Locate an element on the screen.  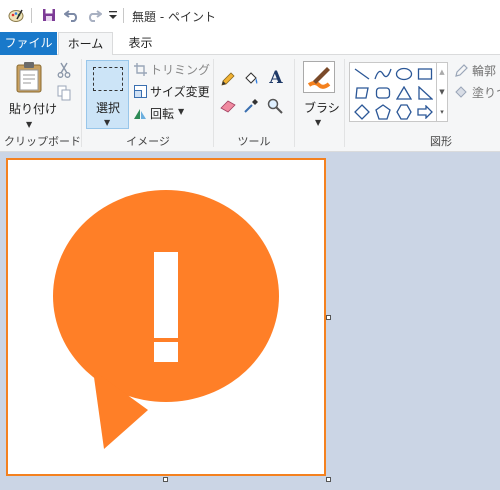
clipboard-group-label: クリップボード is located at coordinates (42, 141).